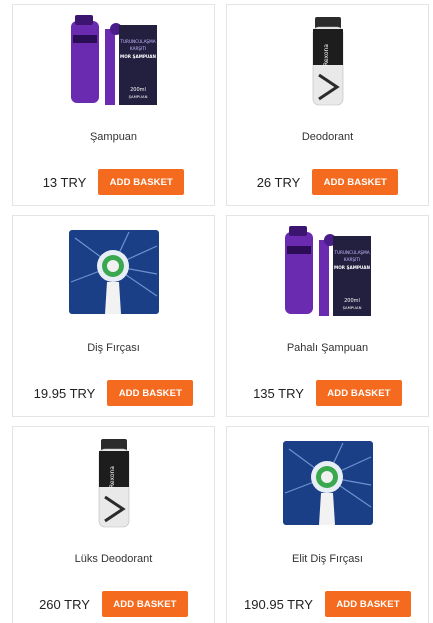 The image size is (433, 623). Describe the element at coordinates (327, 137) in the screenshot. I see `product-name: Deodorant` at that location.